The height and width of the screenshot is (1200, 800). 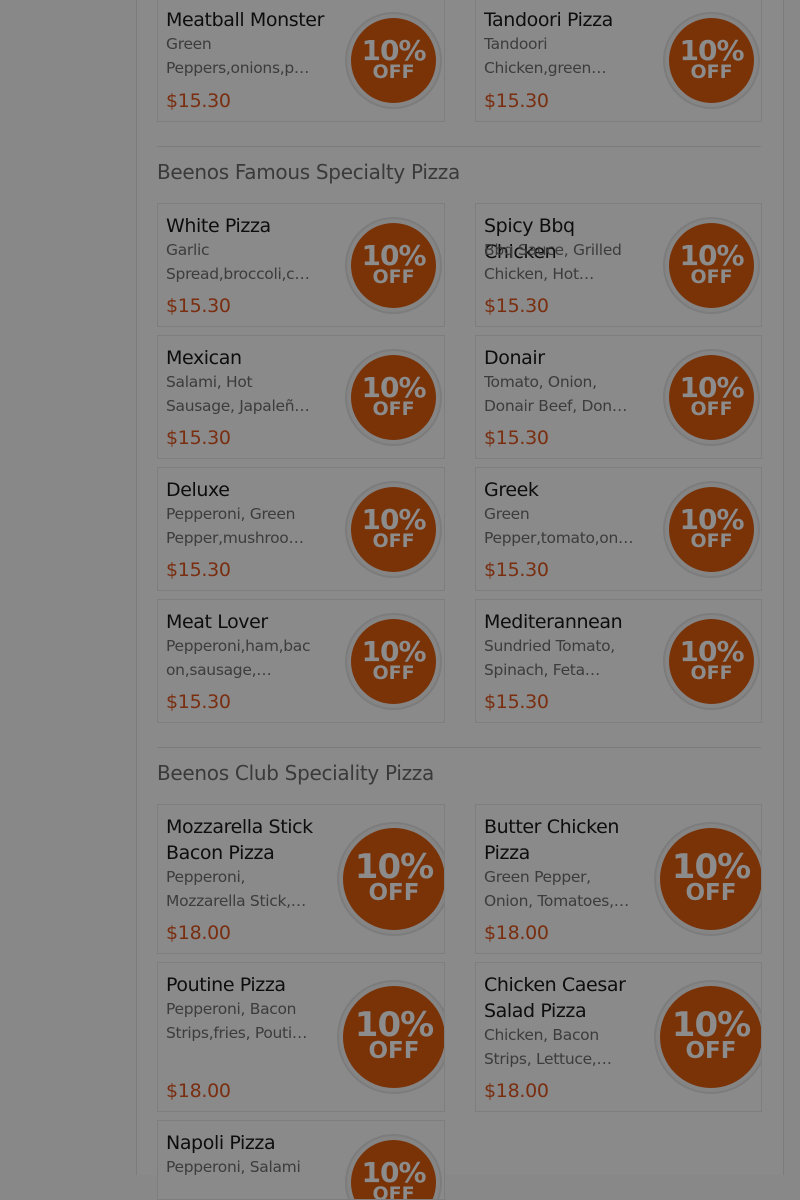 I want to click on item-name: Mexican, so click(x=204, y=358).